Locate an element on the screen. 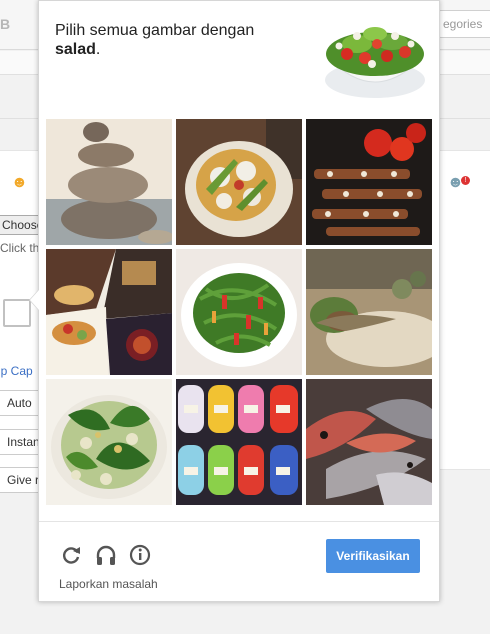  background-choose-button: Choose is located at coordinates (21, 225).